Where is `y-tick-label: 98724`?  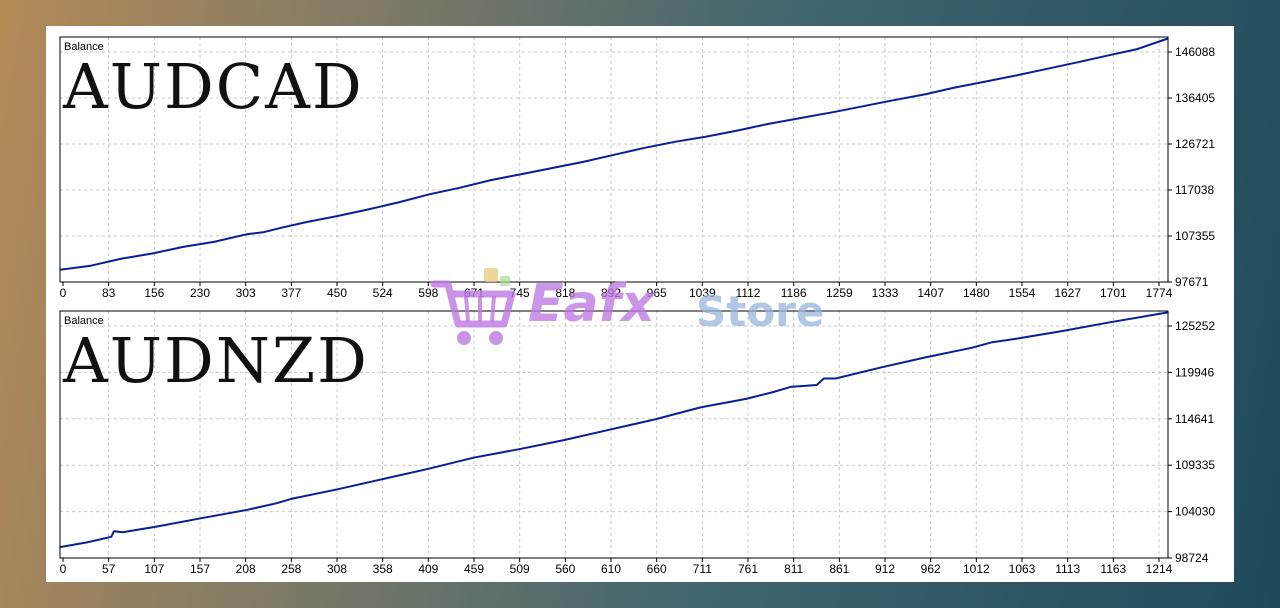 y-tick-label: 98724 is located at coordinates (1192, 558).